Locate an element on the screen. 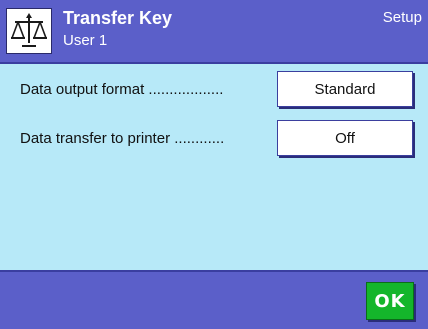 Image resolution: width=428 pixels, height=329 pixels. setting-label-data-transfer-to-printer: Data transfer to printer is located at coordinates (95, 138).